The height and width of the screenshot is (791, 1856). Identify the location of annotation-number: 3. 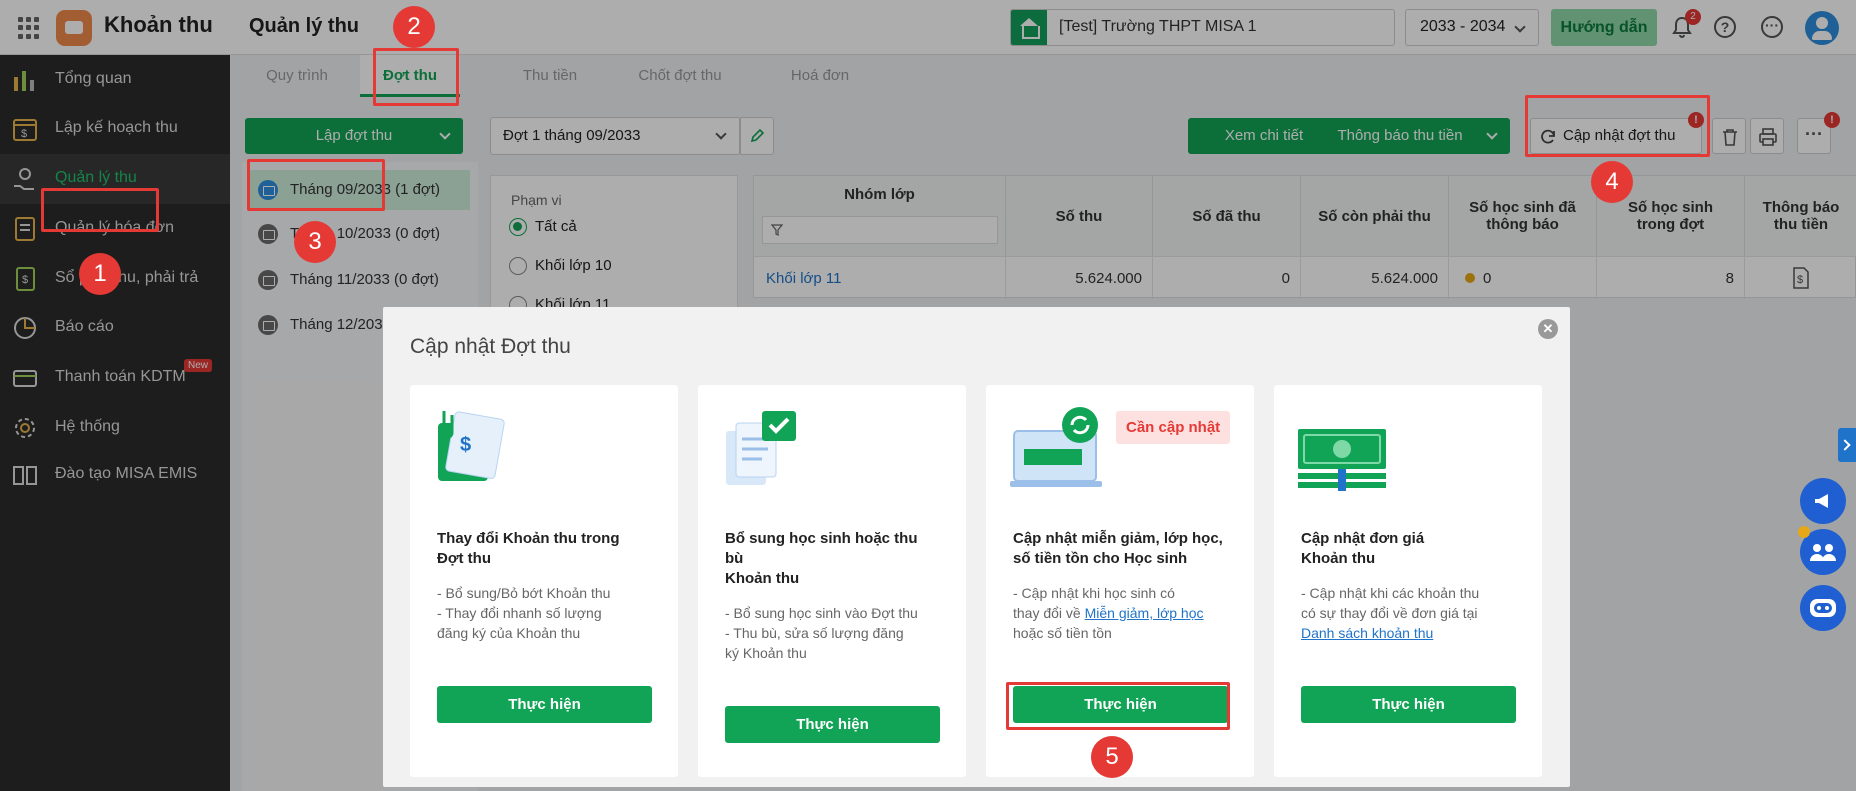
(315, 242).